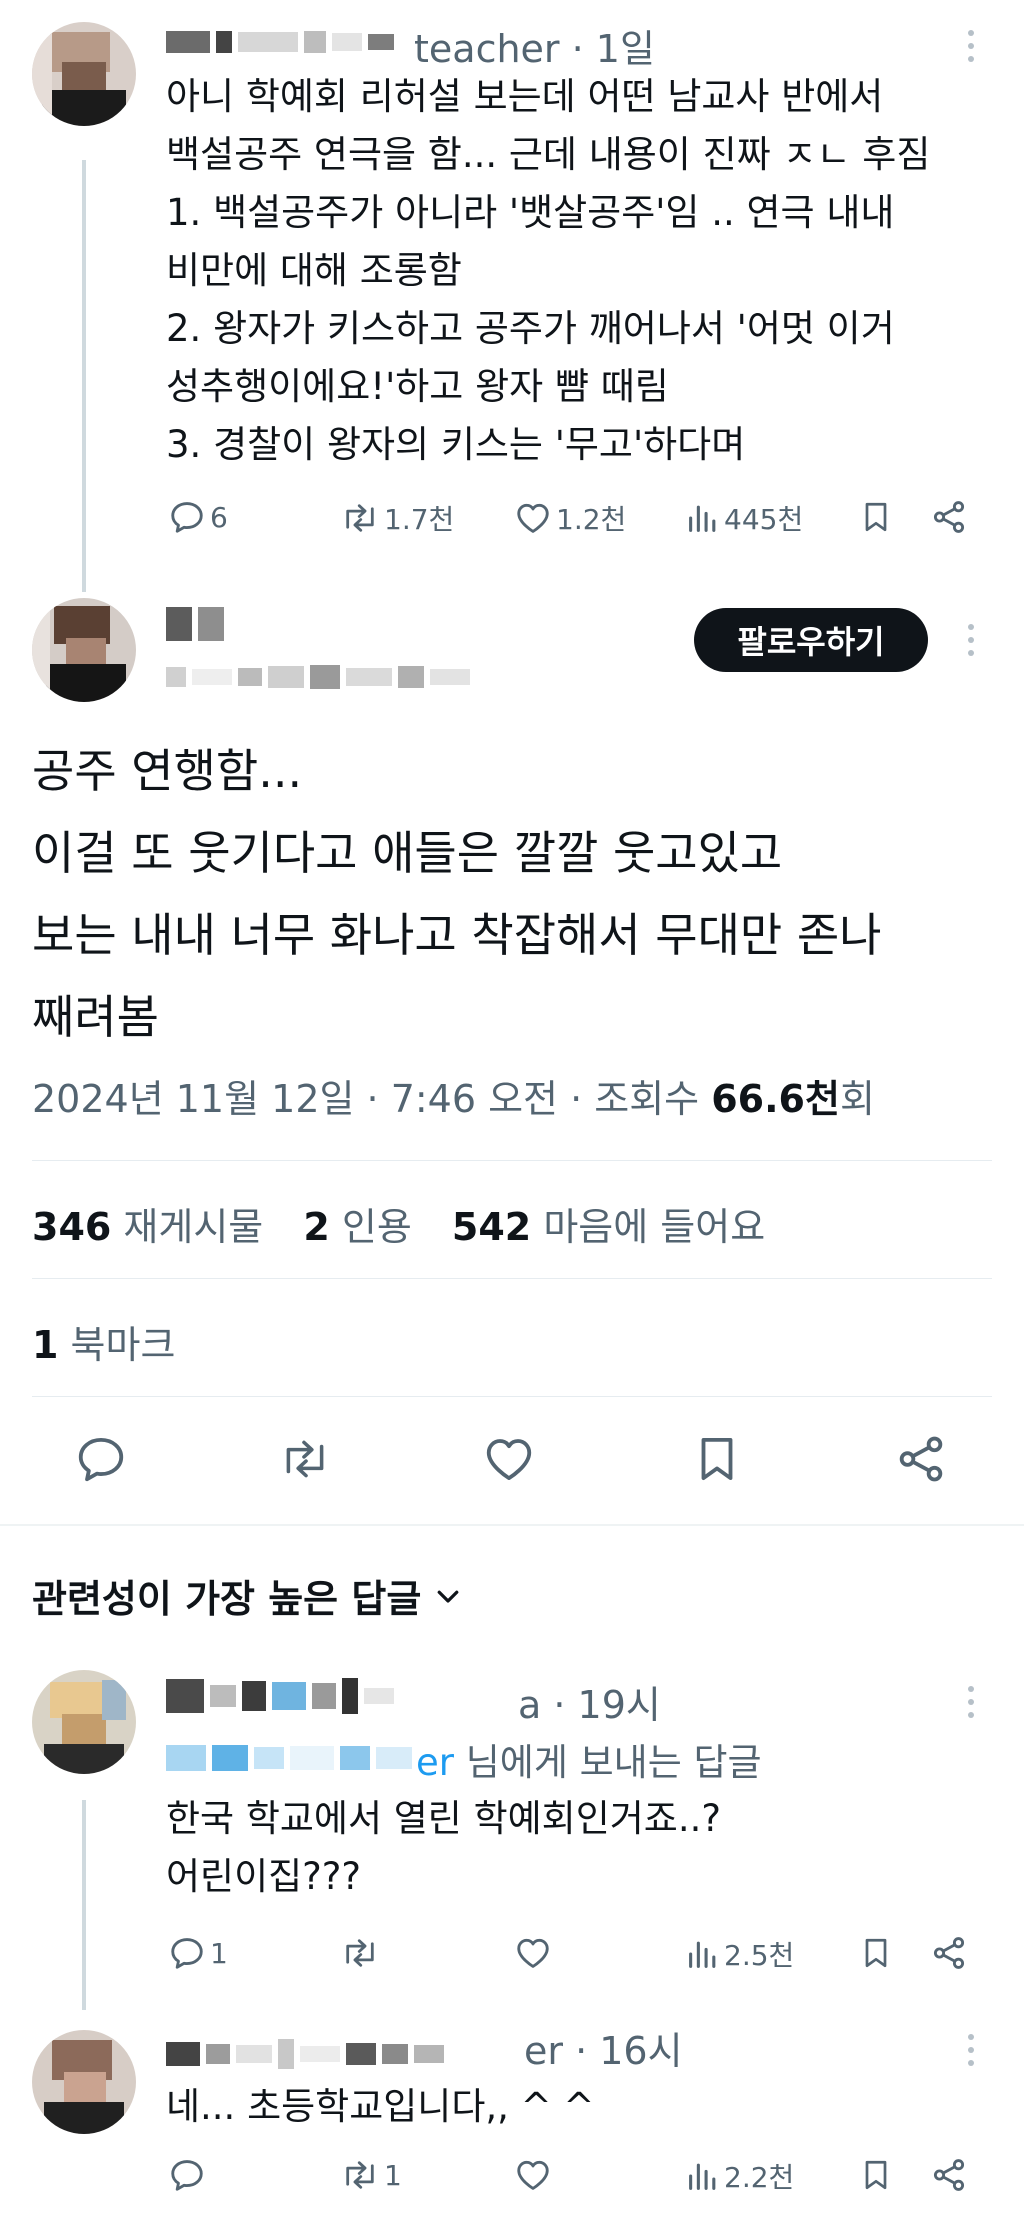 The height and width of the screenshot is (2224, 1024). Describe the element at coordinates (775, 1099) in the screenshot. I see `view-count: 66.6천` at that location.